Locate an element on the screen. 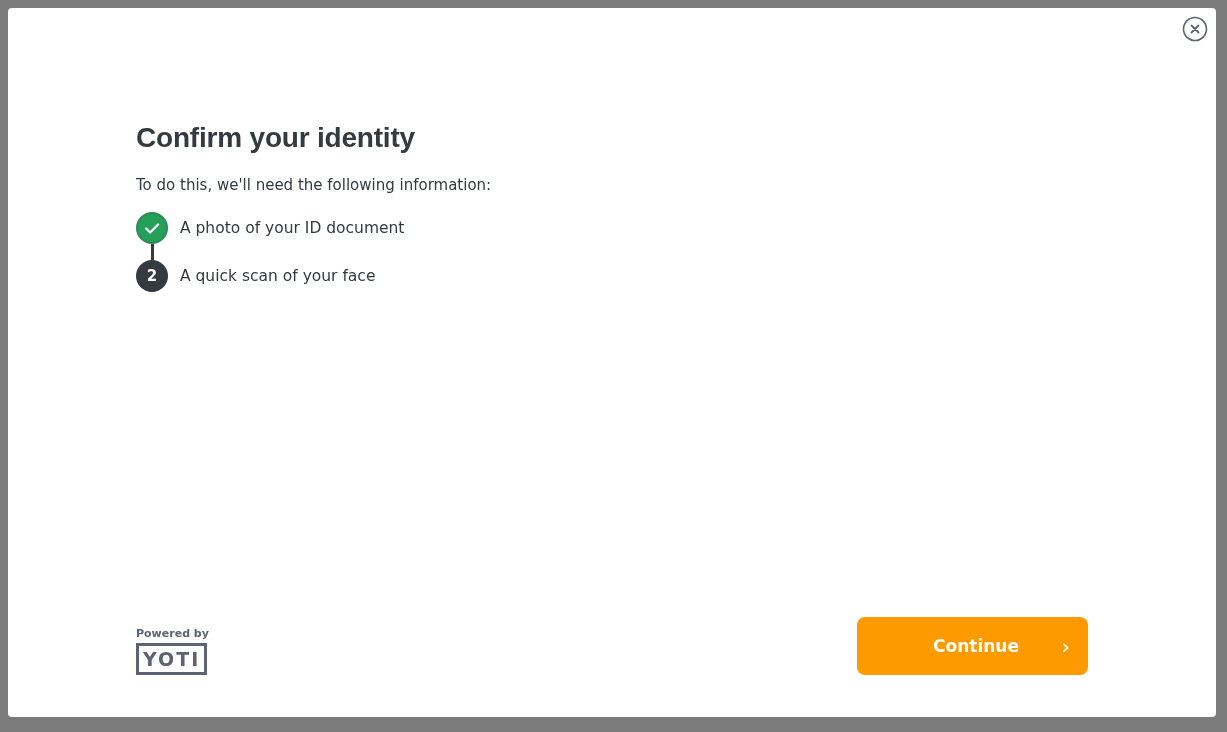 Image resolution: width=1227 pixels, height=732 pixels. close-button is located at coordinates (1195, 29).